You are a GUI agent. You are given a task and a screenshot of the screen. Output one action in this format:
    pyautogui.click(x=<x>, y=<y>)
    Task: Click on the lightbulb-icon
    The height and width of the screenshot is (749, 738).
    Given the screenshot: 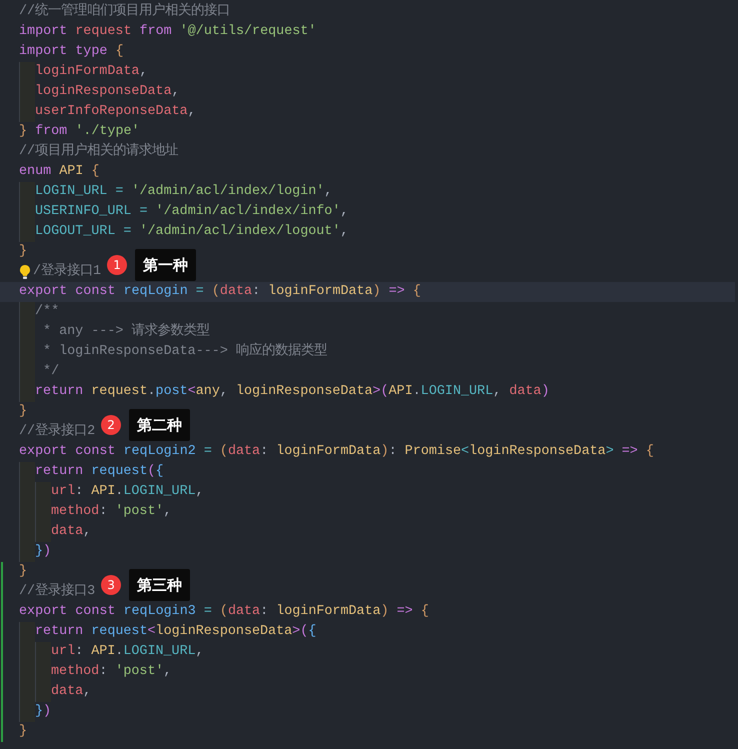 What is the action you would take?
    pyautogui.click(x=25, y=272)
    